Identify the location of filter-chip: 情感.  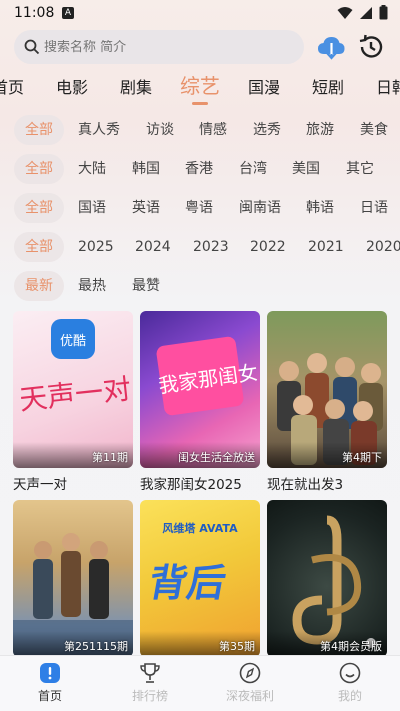
(213, 130).